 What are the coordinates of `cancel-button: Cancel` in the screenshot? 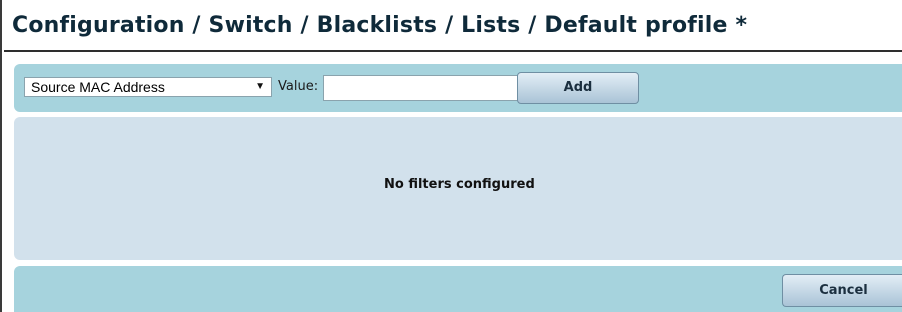 It's located at (842, 290).